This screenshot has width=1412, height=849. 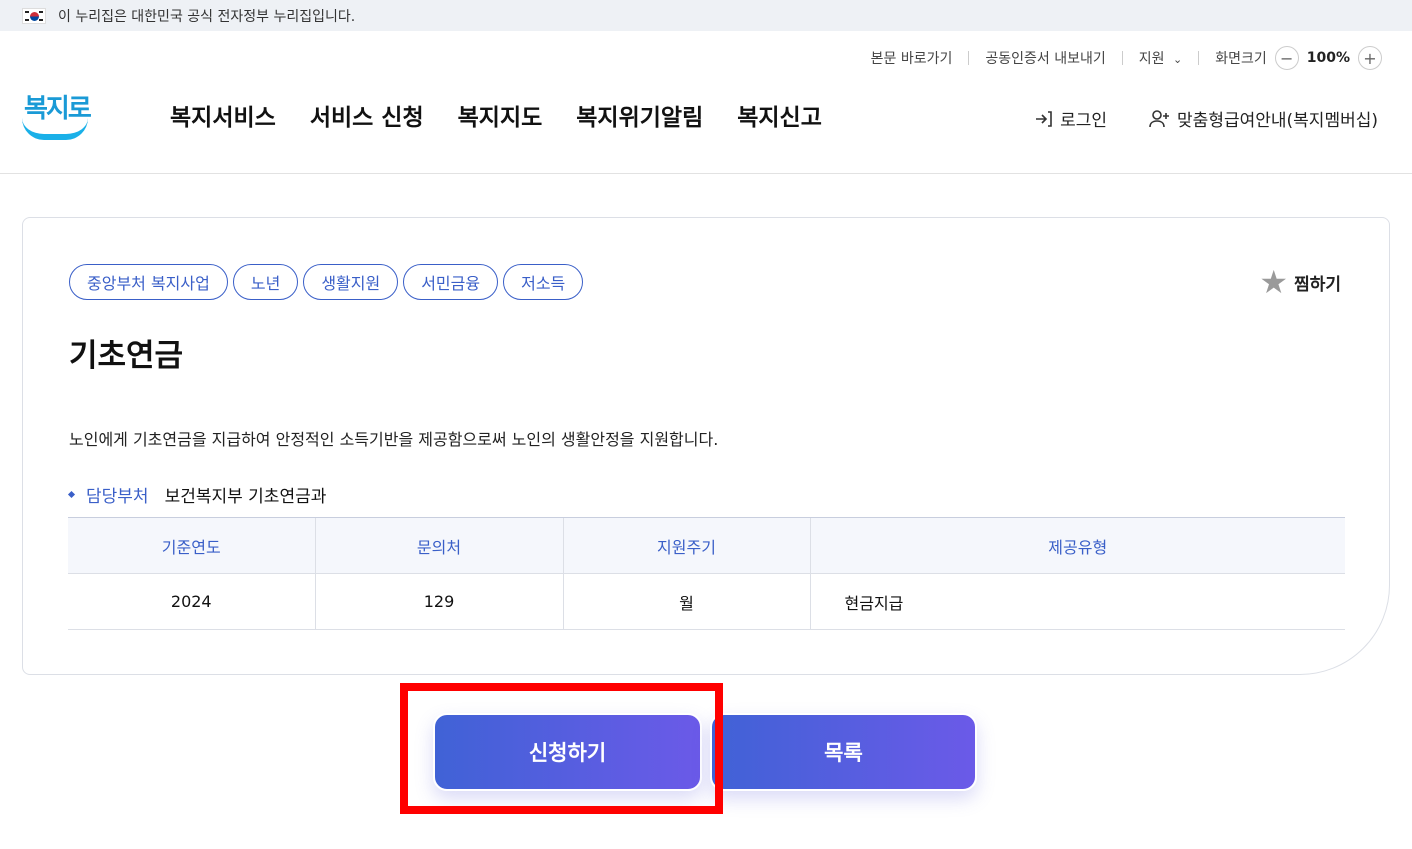 I want to click on tag-list: 중앙부처 복지사업 노년 생활지원 서민금융 저소득, so click(x=326, y=282).